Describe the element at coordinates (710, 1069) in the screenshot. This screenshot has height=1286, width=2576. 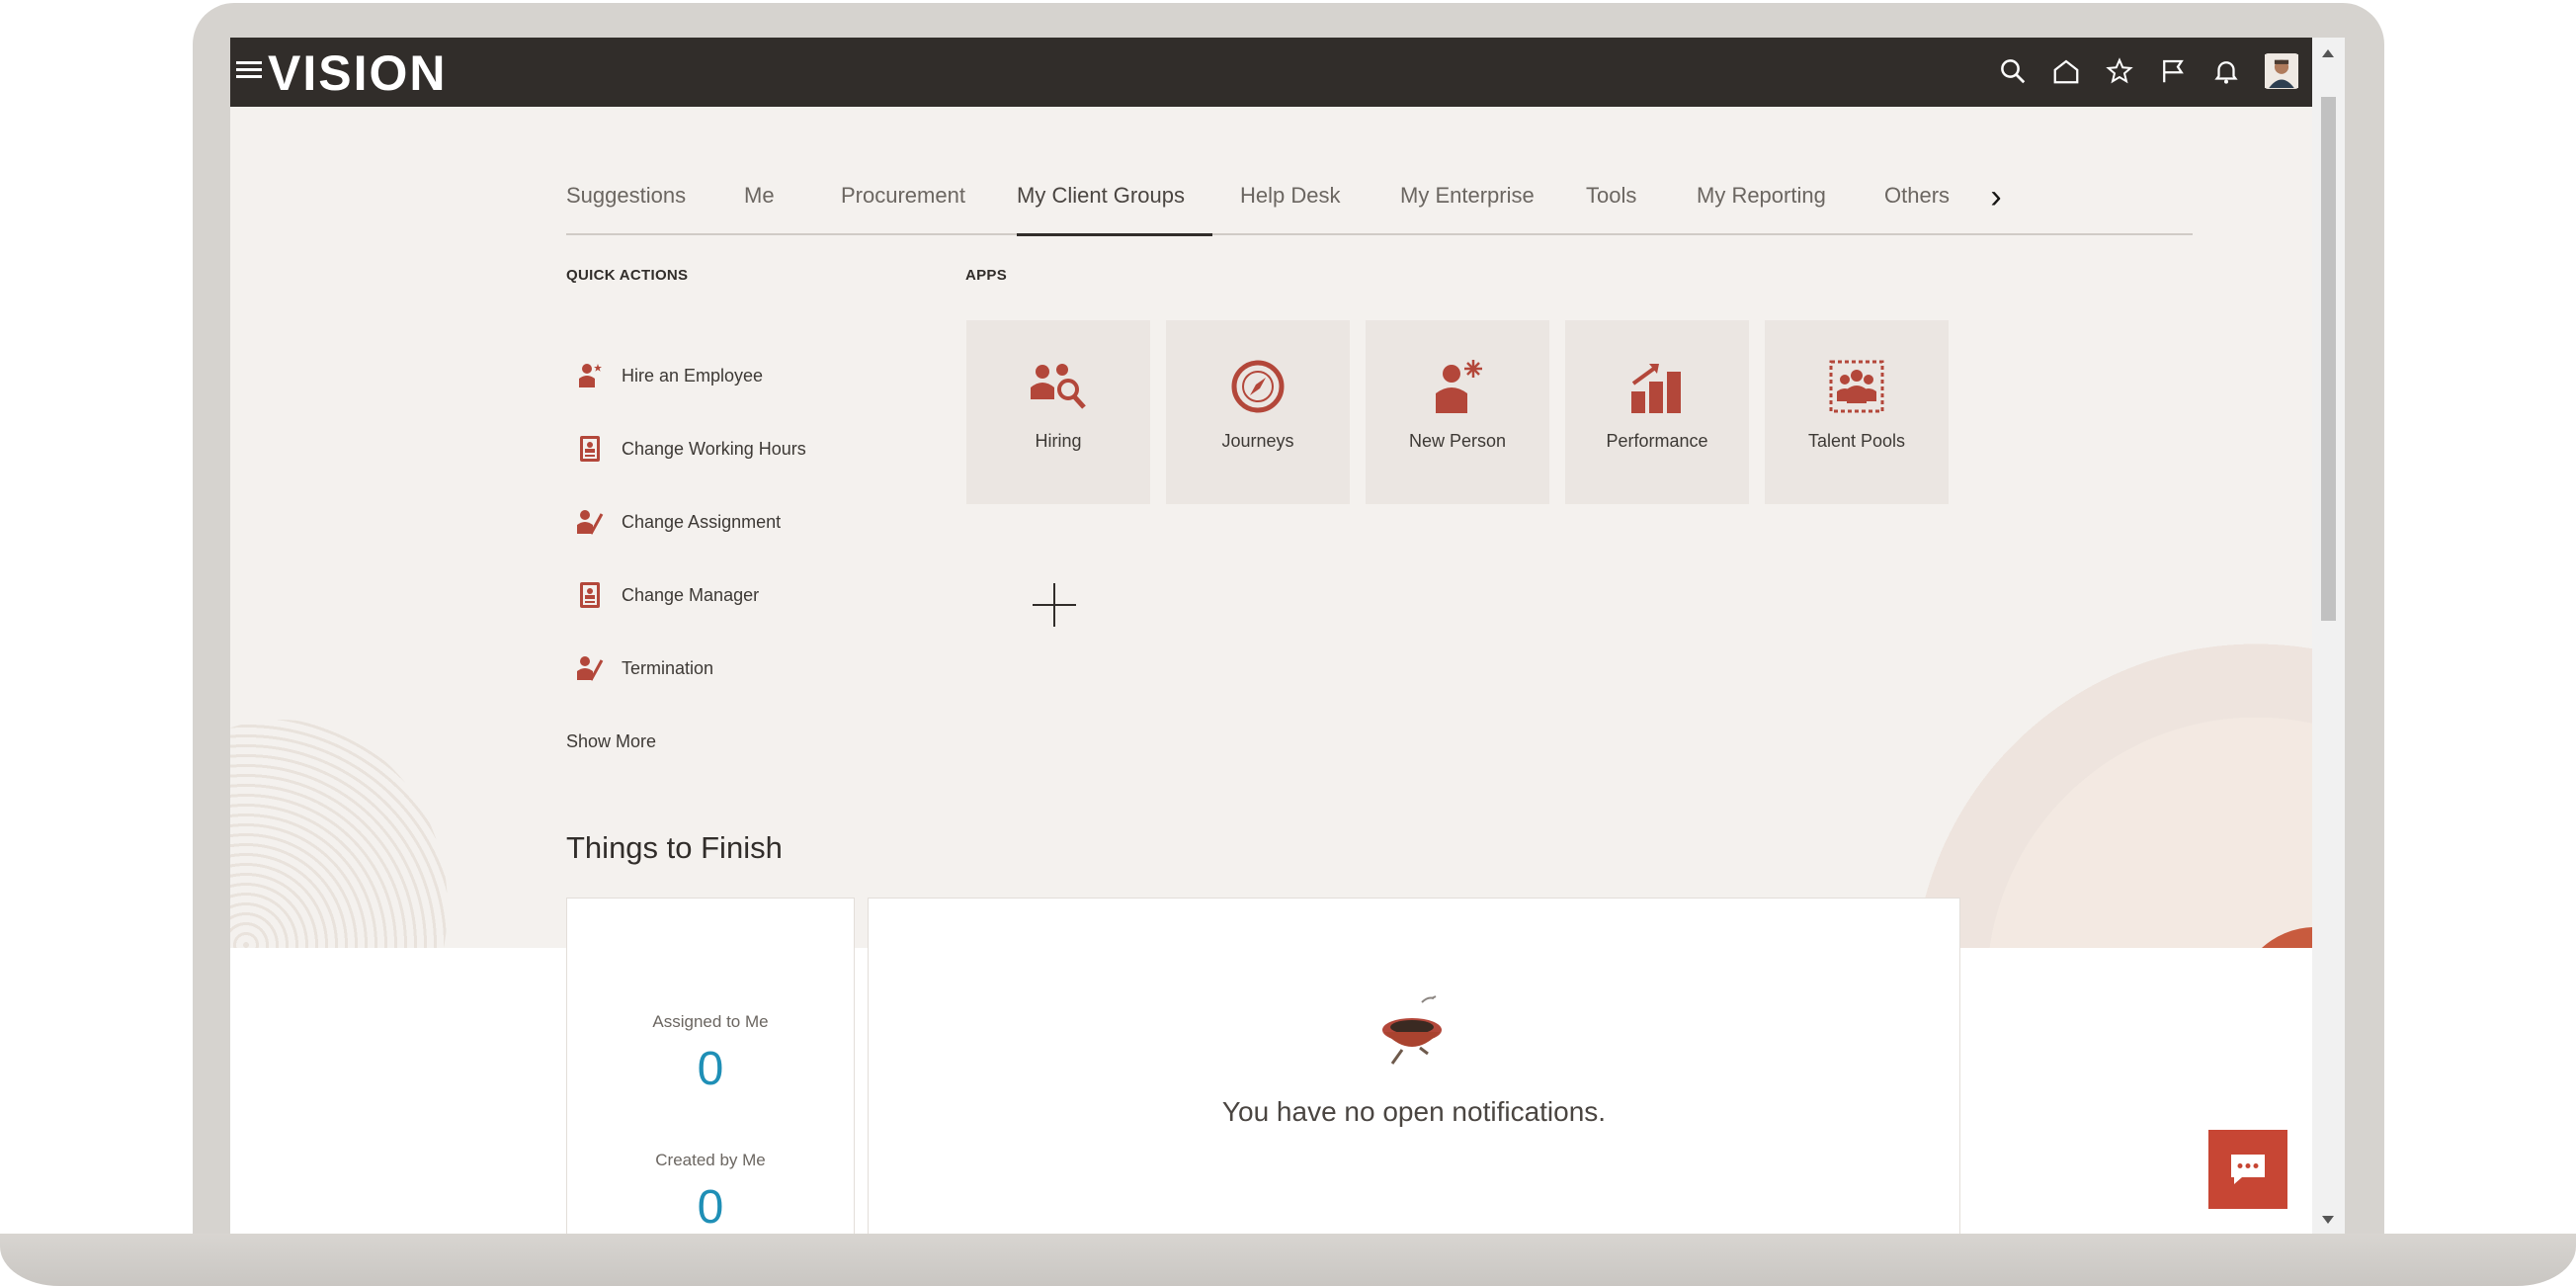
I see `assigned-to-me-count: 0` at that location.